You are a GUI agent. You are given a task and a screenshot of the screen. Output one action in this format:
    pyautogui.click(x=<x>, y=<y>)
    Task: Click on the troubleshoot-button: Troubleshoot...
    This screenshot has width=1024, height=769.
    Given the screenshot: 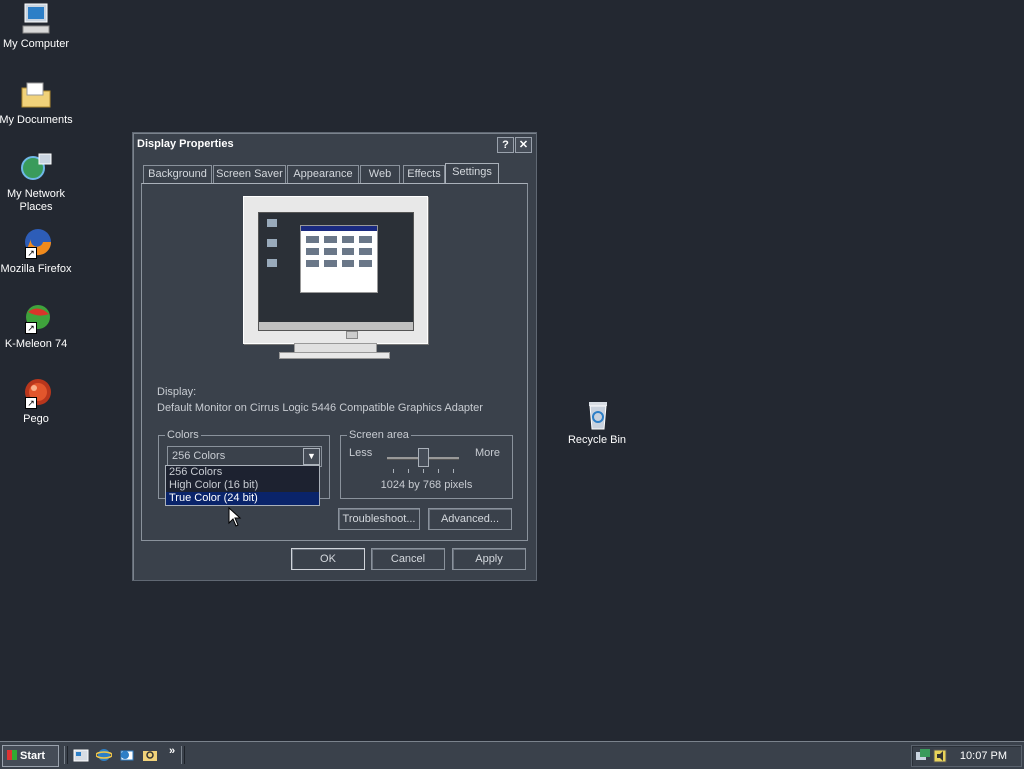 What is the action you would take?
    pyautogui.click(x=379, y=519)
    